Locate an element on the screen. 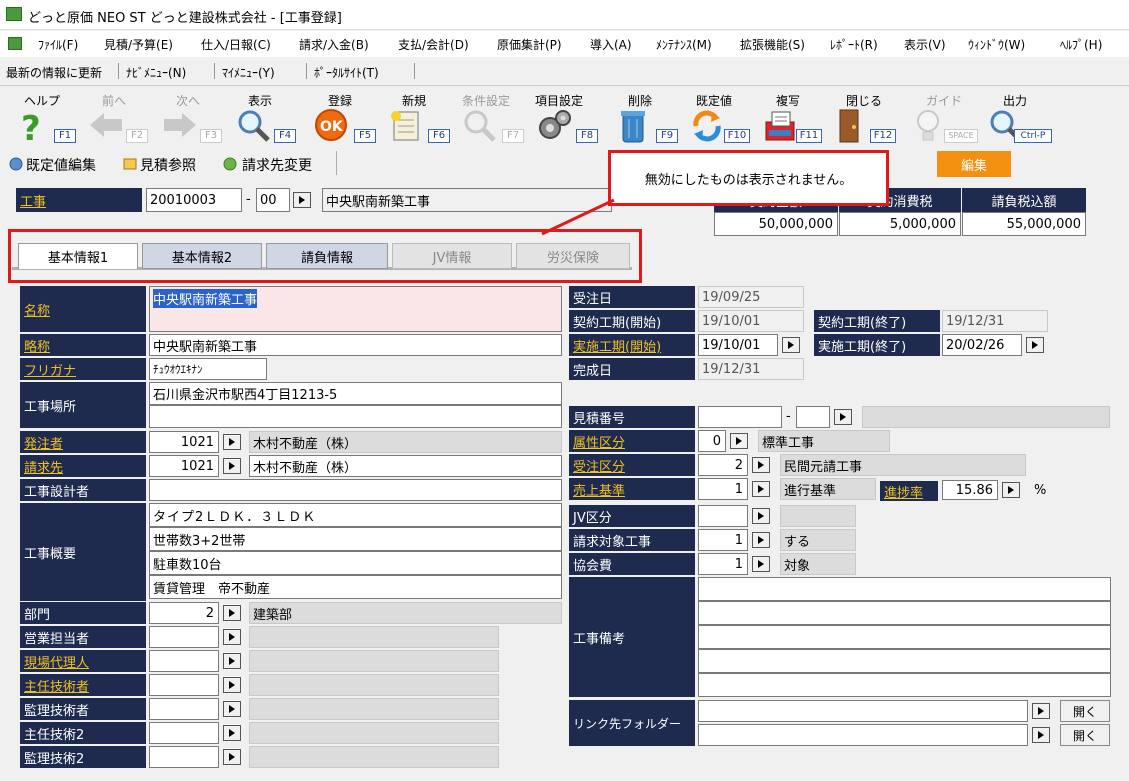 This screenshot has height=781, width=1129. exec-start-calendar-button is located at coordinates (791, 345).